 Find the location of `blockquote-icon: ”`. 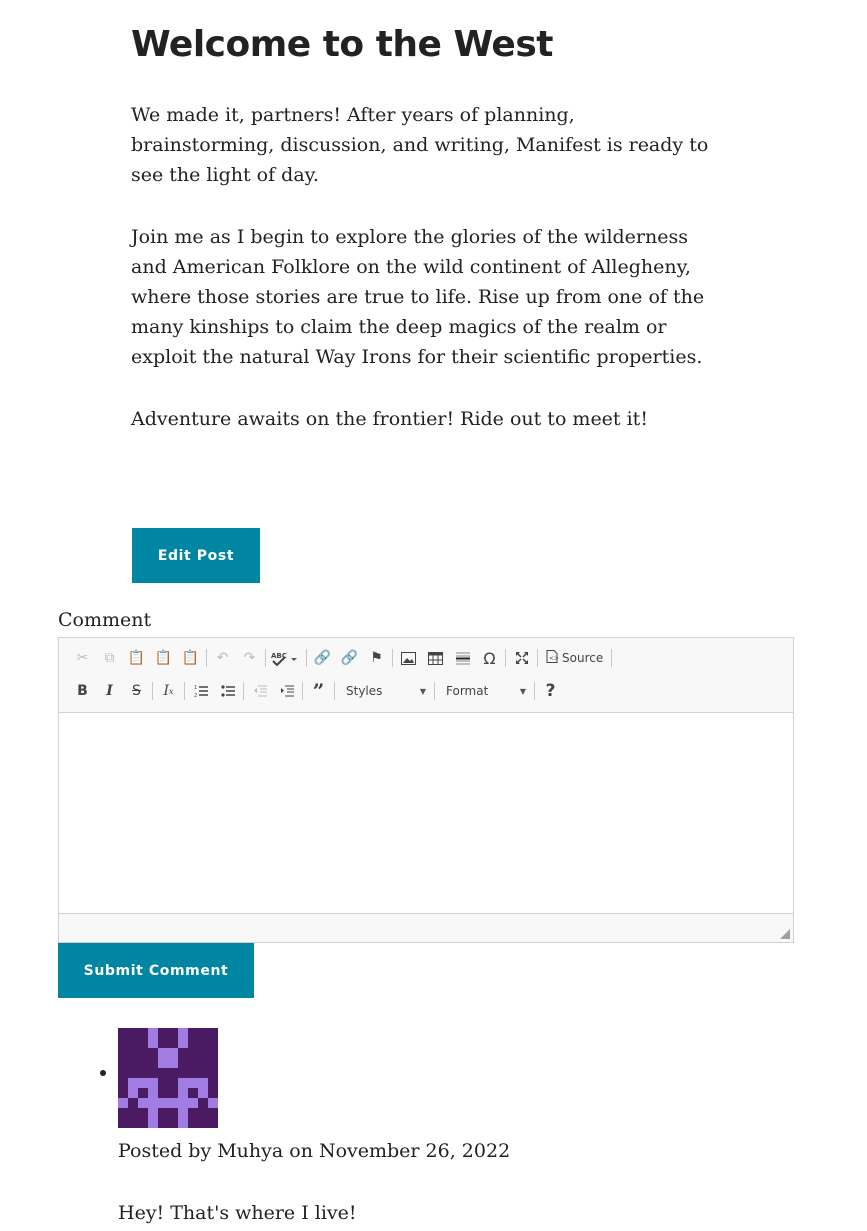

blockquote-icon: ” is located at coordinates (318, 691).